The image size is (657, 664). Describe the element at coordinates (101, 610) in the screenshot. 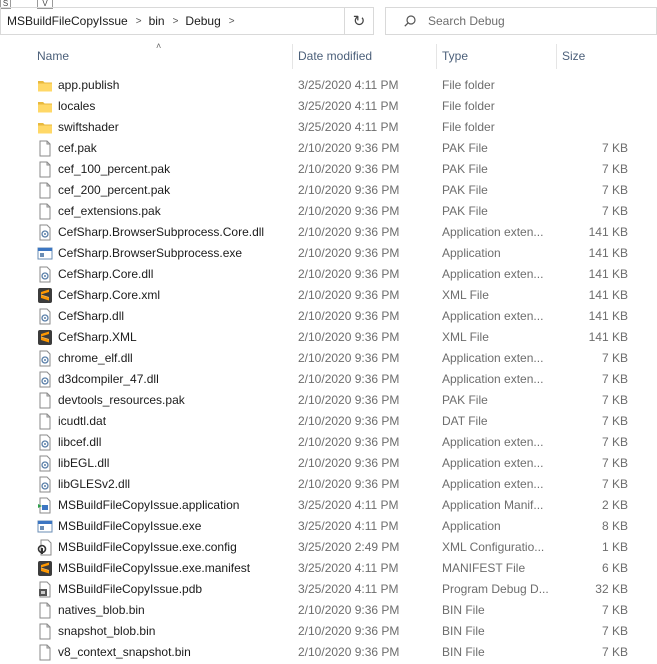

I see `file-name: natives_blob.bin` at that location.